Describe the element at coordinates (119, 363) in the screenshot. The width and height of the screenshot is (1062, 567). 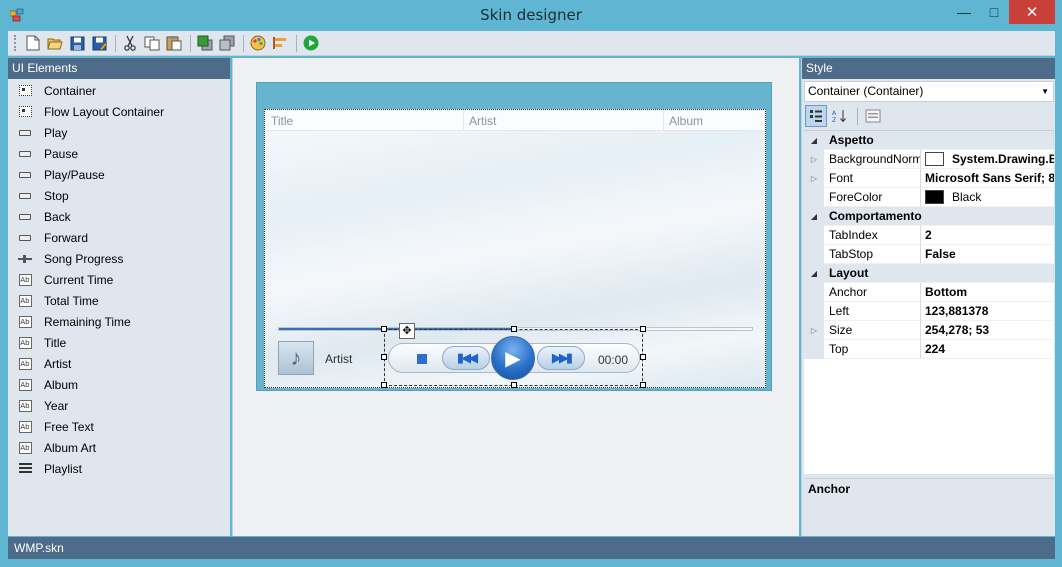
I see `ui-element-item: Ab Artist` at that location.